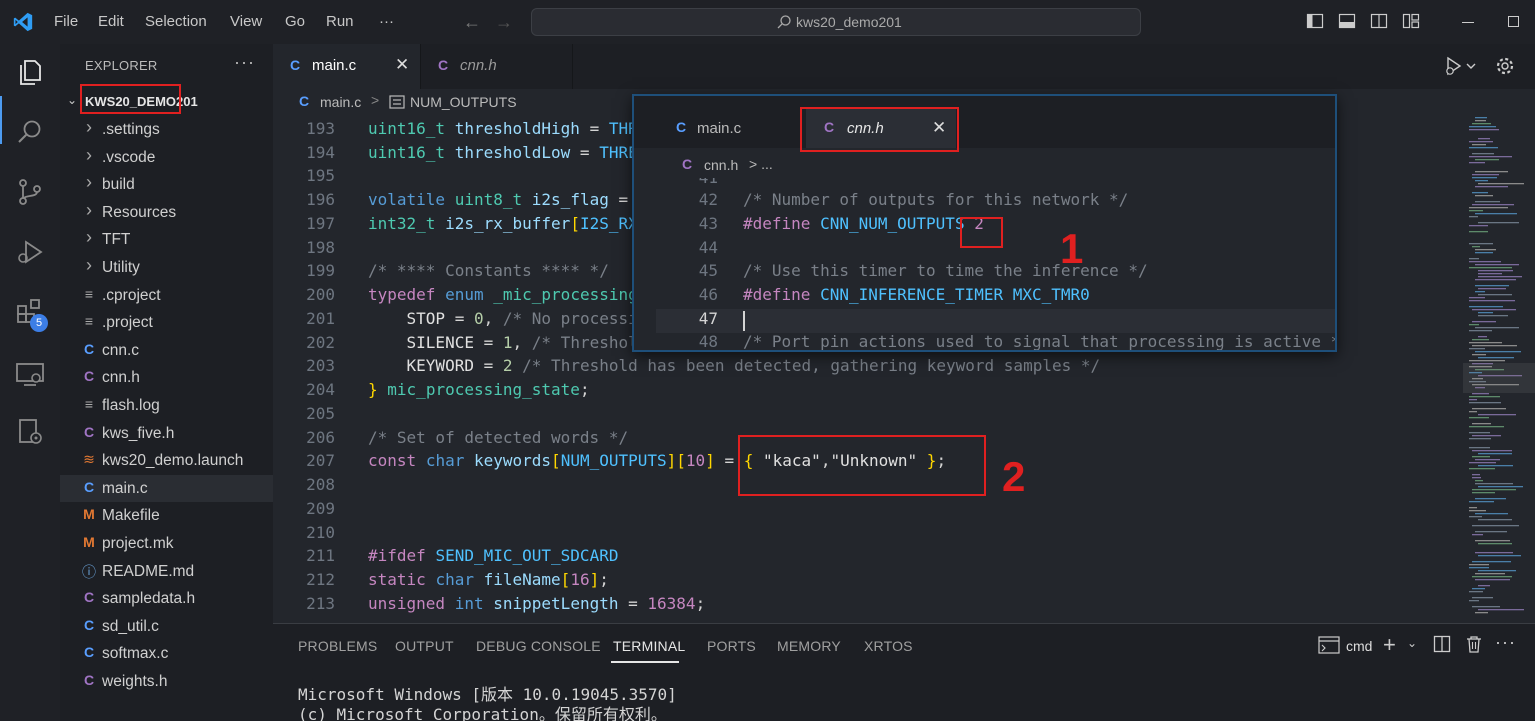 The height and width of the screenshot is (721, 1535). What do you see at coordinates (23, 22) in the screenshot?
I see `vscode-logo-icon` at bounding box center [23, 22].